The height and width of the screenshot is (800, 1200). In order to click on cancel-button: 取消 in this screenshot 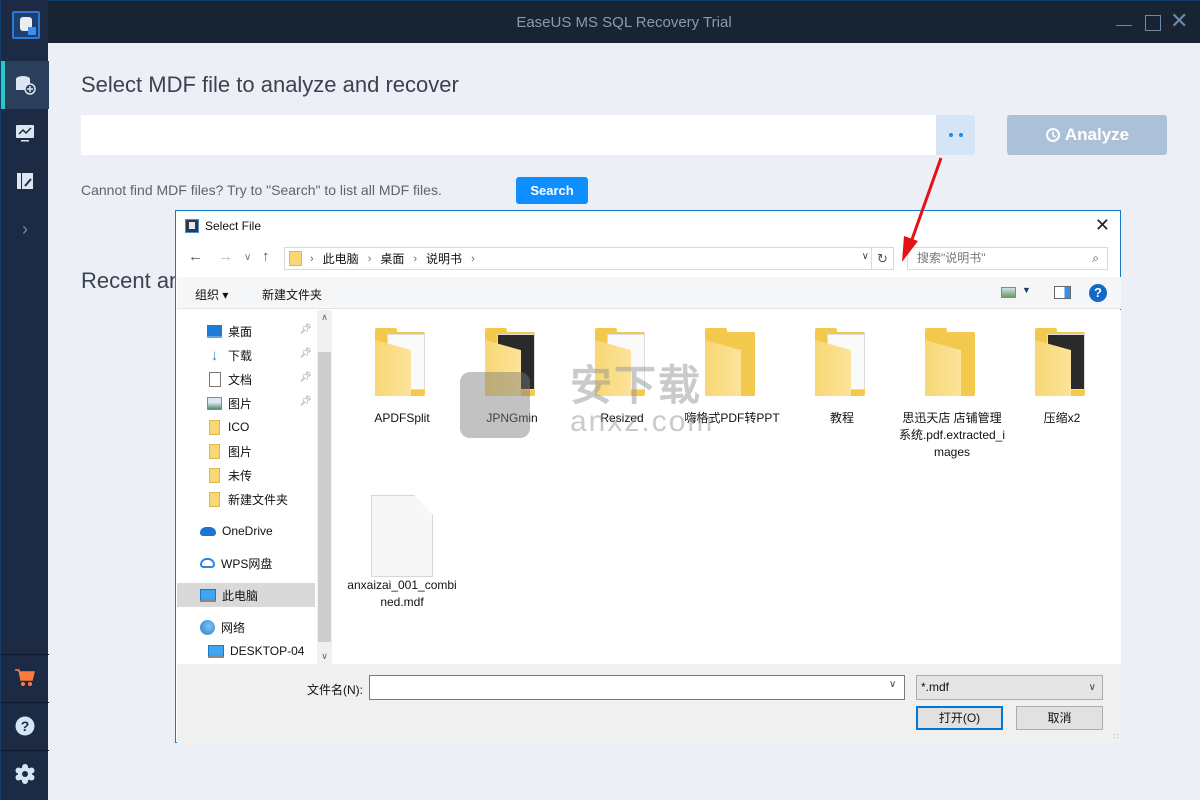, I will do `click(1059, 718)`.